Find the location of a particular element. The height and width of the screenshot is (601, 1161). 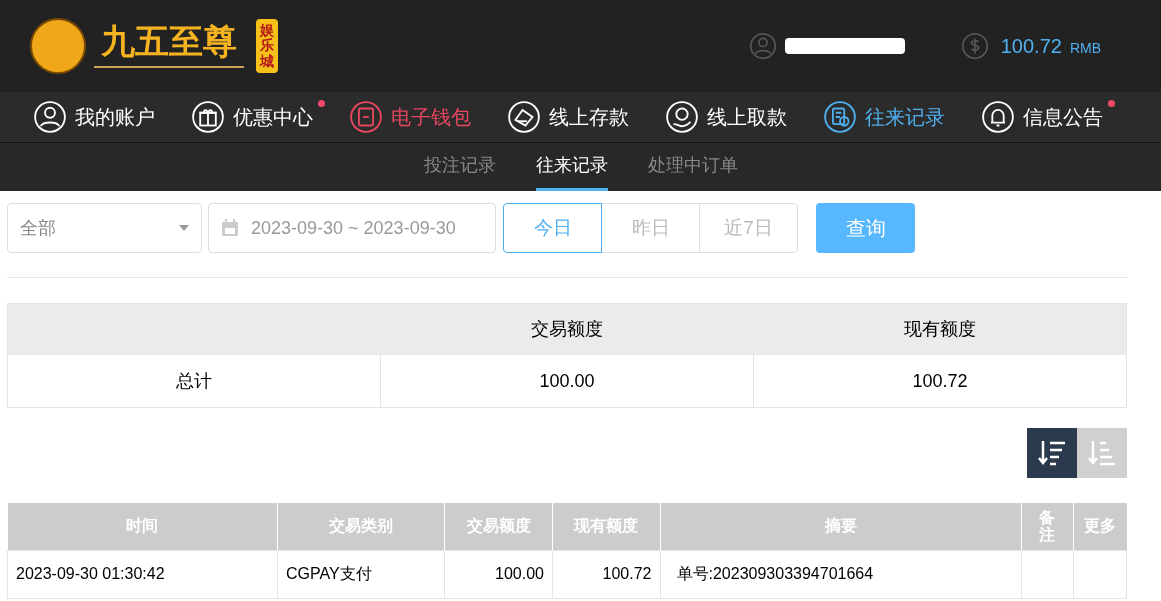

wallet-icon is located at coordinates (366, 117).